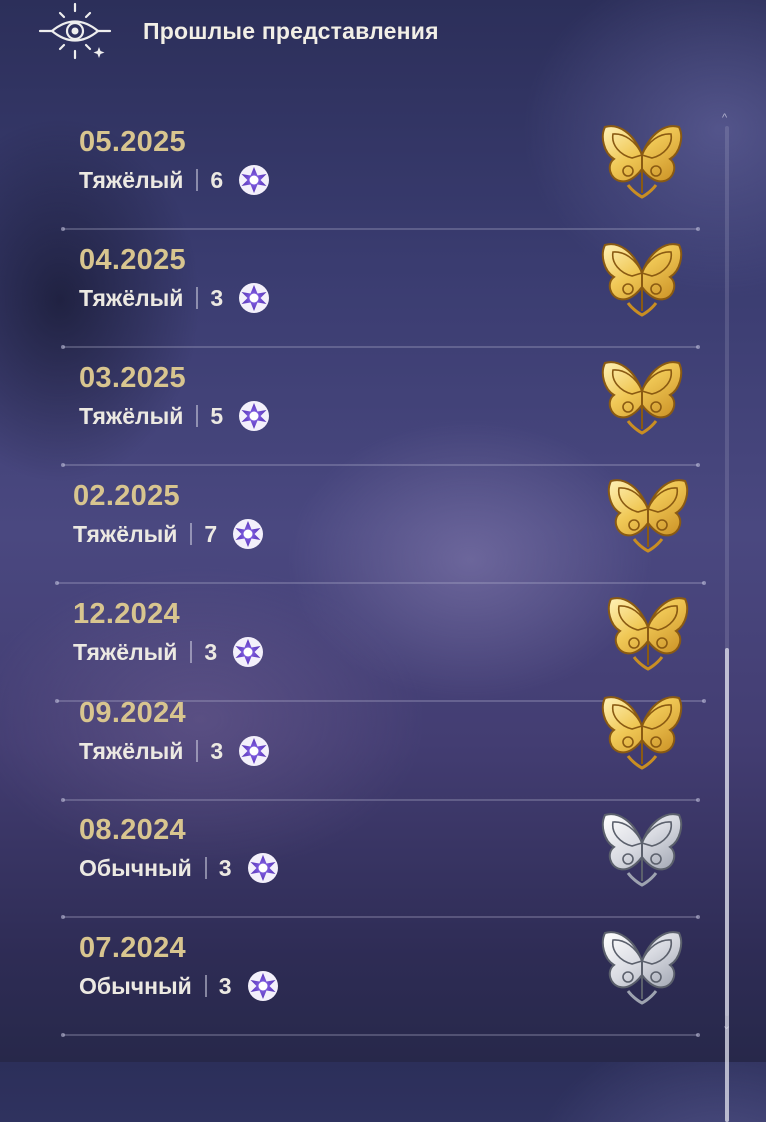  Describe the element at coordinates (726, 1025) in the screenshot. I see `scroll-down-arrow-icon: ⌄` at that location.